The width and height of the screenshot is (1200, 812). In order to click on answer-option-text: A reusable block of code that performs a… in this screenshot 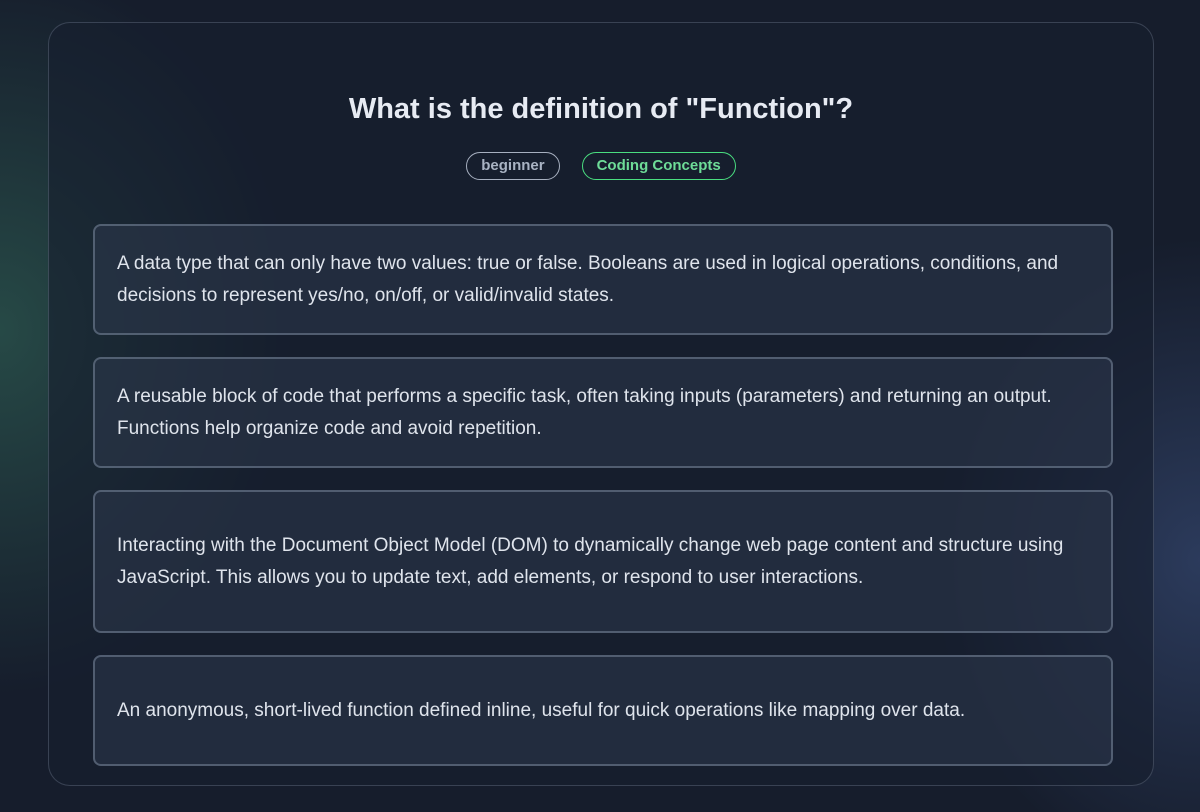, I will do `click(584, 412)`.